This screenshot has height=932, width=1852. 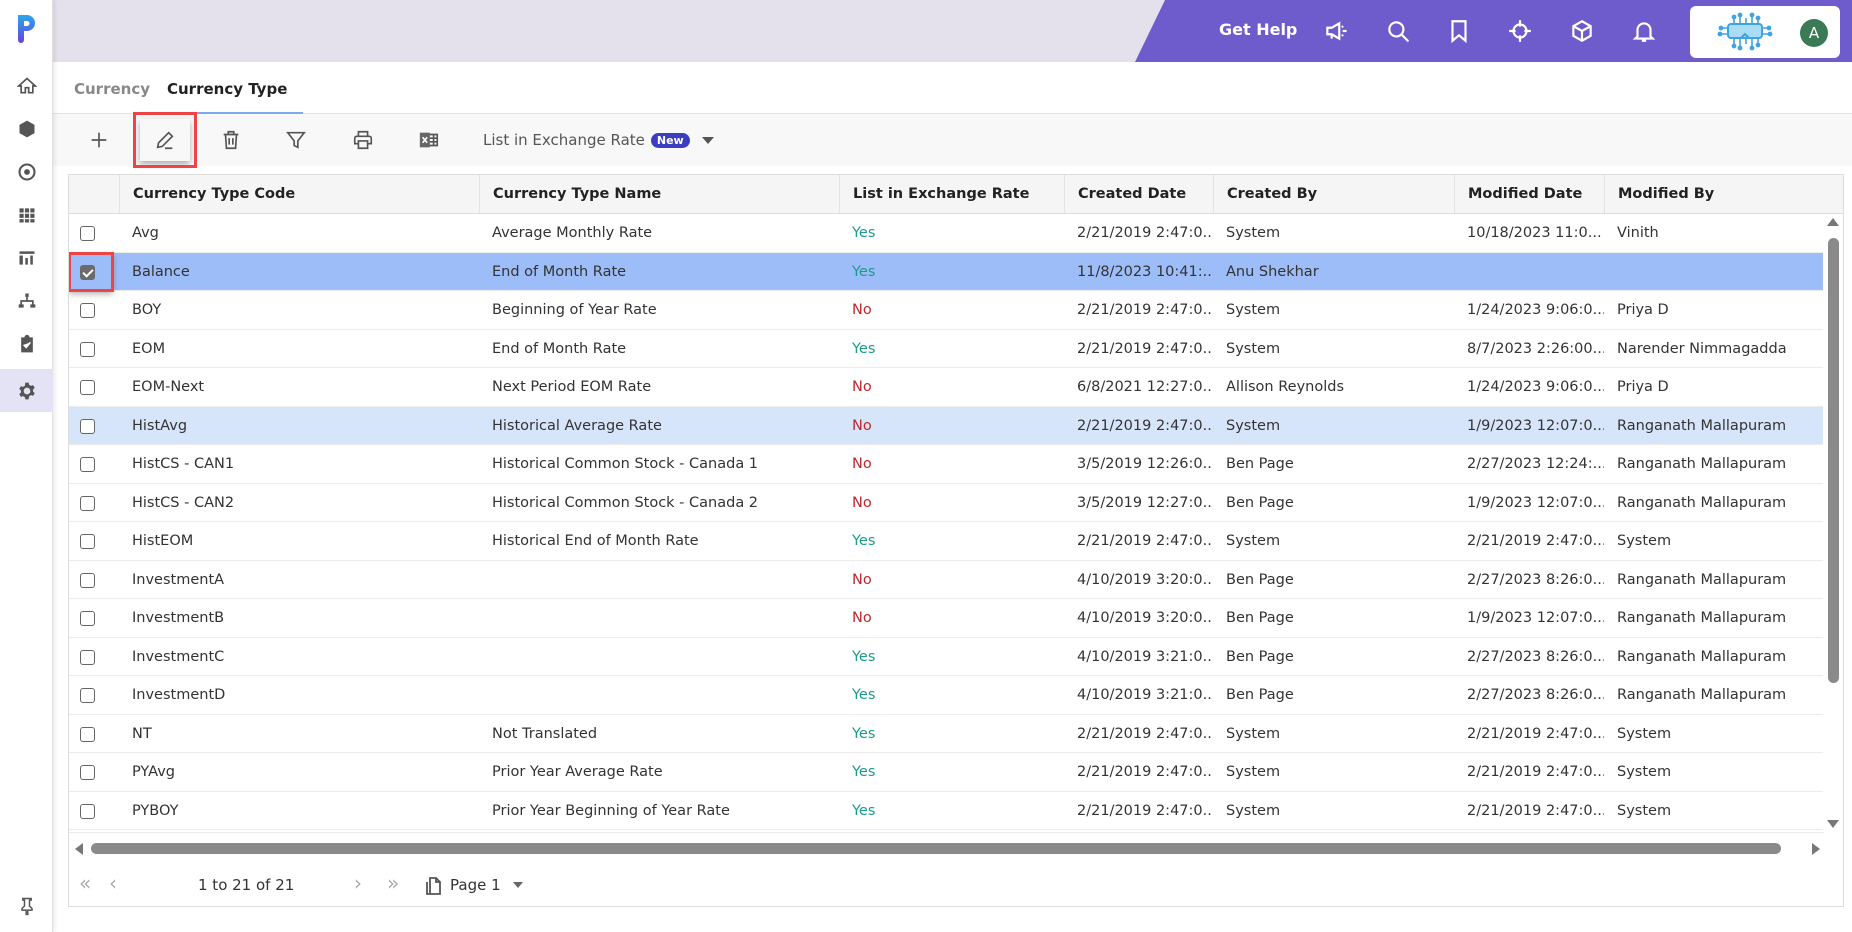 What do you see at coordinates (296, 140) in the screenshot?
I see `filter-button` at bounding box center [296, 140].